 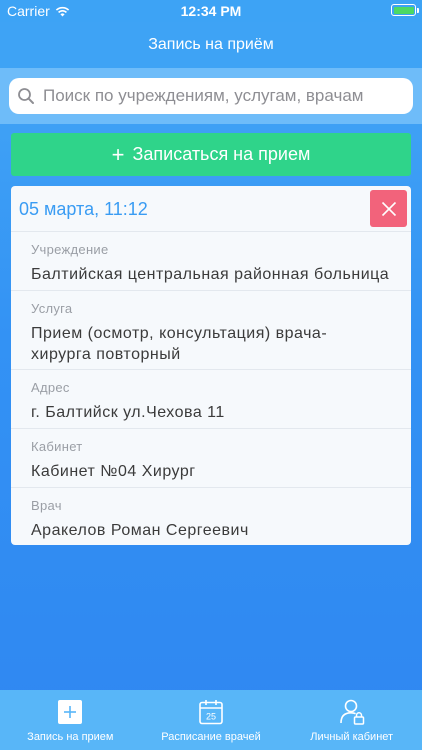 I want to click on tab-label: Запись на прием, so click(x=70, y=737).